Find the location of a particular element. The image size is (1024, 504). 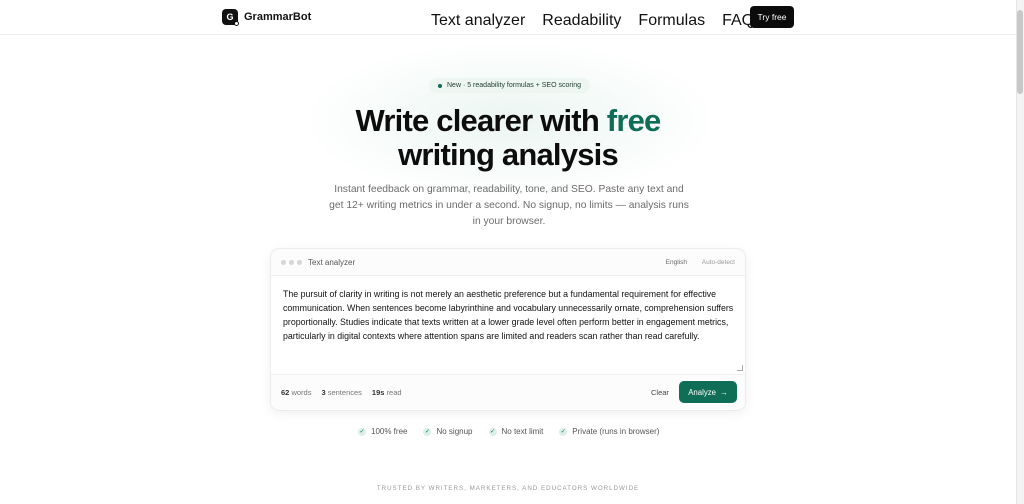

brand-logo-dot is located at coordinates (236, 23).